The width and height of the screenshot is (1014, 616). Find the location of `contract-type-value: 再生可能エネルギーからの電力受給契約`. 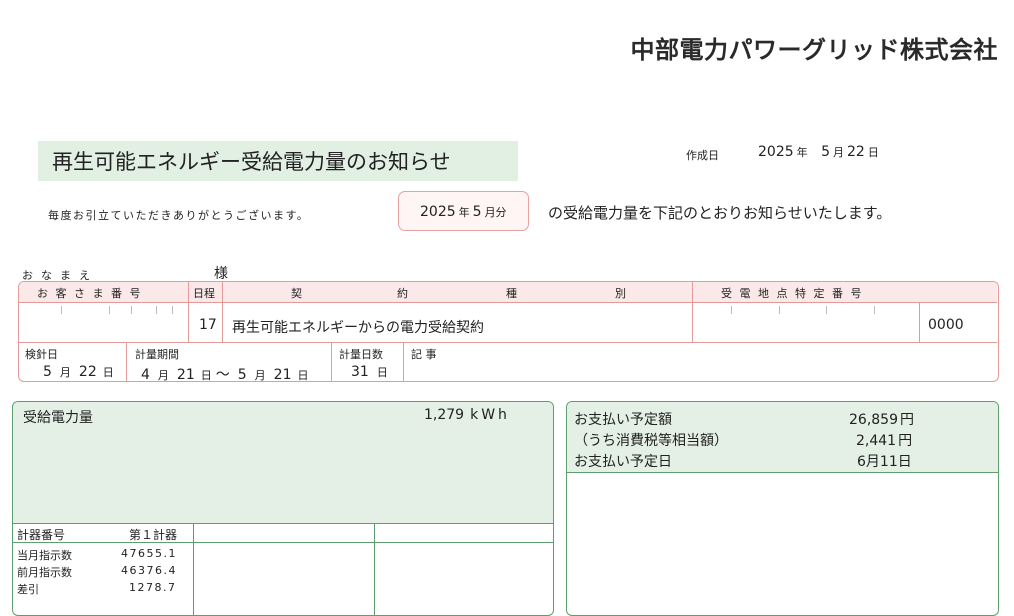

contract-type-value: 再生可能エネルギーからの電力受給契約 is located at coordinates (358, 328).